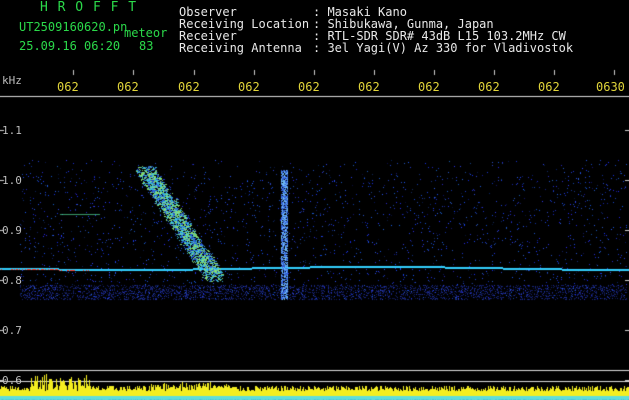  Describe the element at coordinates (146, 33) in the screenshot. I see `meteor-label: meteor` at that location.